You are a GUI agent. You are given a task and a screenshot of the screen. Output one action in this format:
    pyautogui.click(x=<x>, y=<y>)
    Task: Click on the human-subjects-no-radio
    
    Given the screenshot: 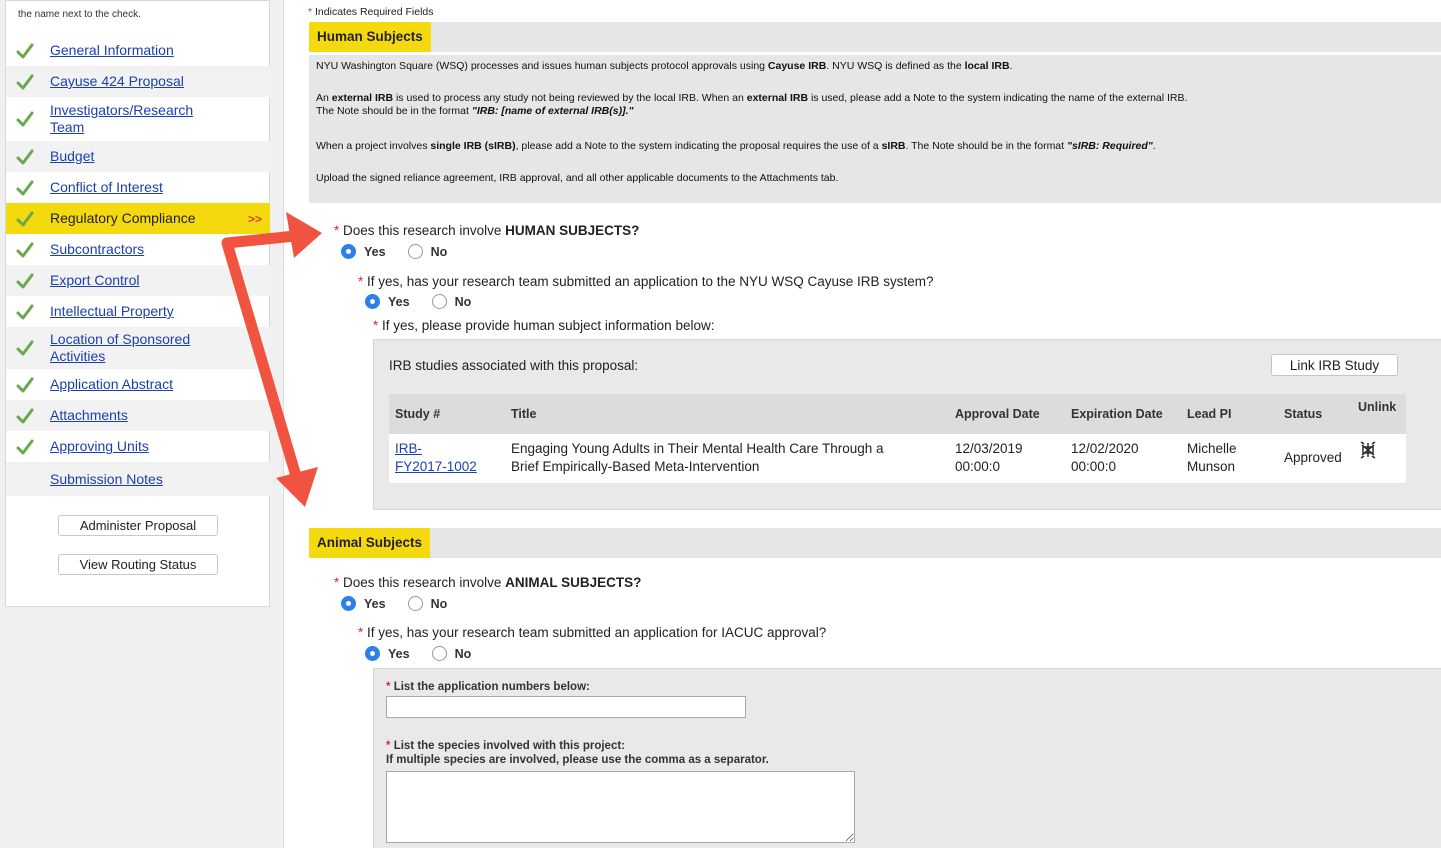 What is the action you would take?
    pyautogui.click(x=415, y=251)
    